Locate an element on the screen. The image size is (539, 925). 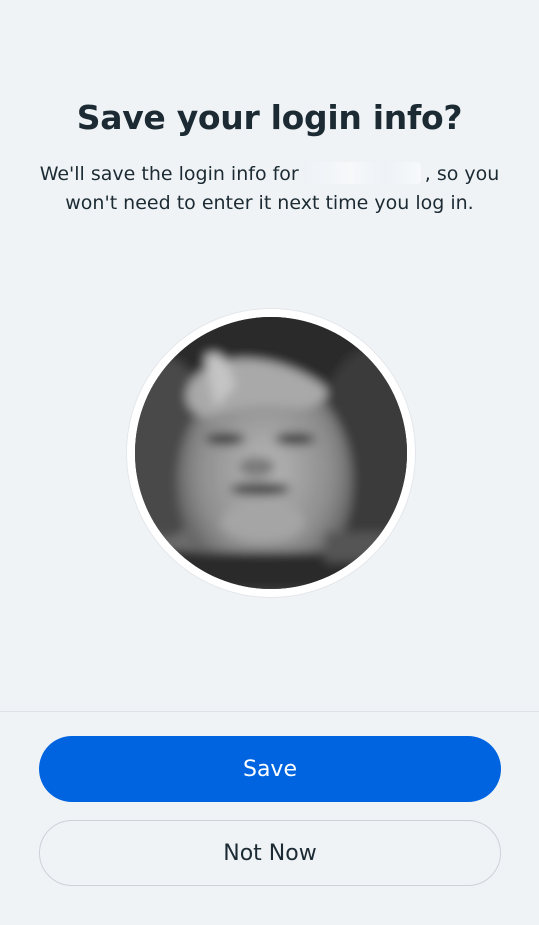
description-text-start: We'll save the login info for is located at coordinates (169, 174).